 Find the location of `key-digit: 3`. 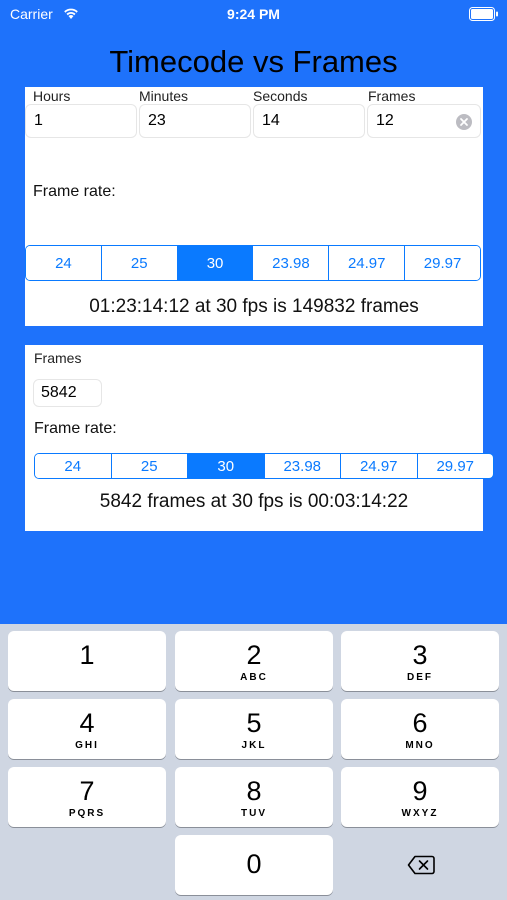

key-digit: 3 is located at coordinates (420, 655).